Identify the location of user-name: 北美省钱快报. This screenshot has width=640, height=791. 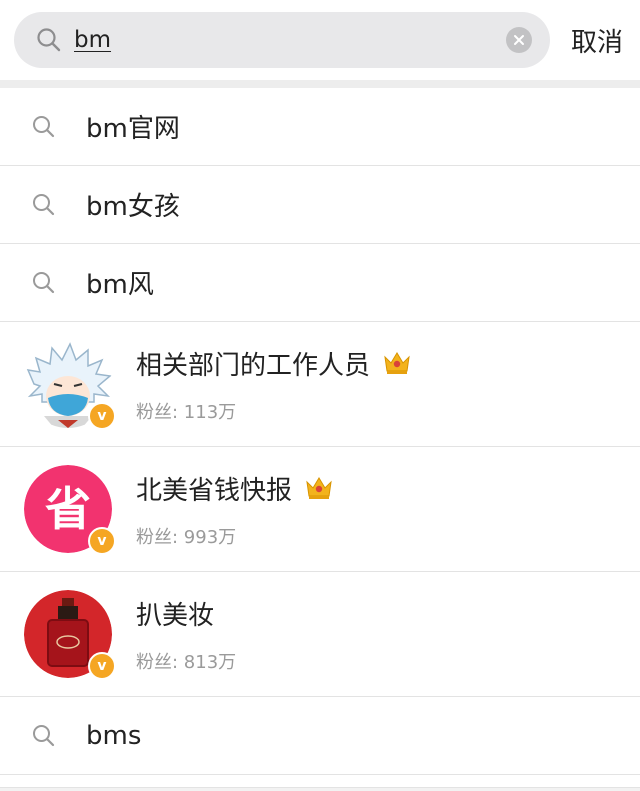
(214, 490).